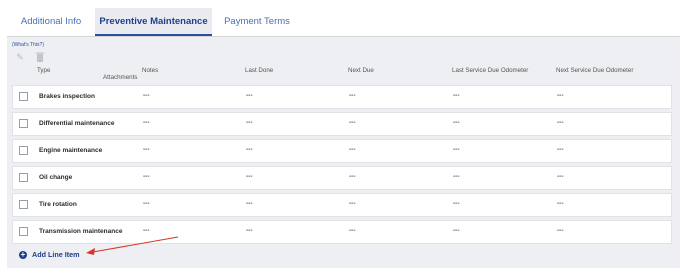 The width and height of the screenshot is (688, 272). I want to click on annotation-arrow, so click(132, 245).